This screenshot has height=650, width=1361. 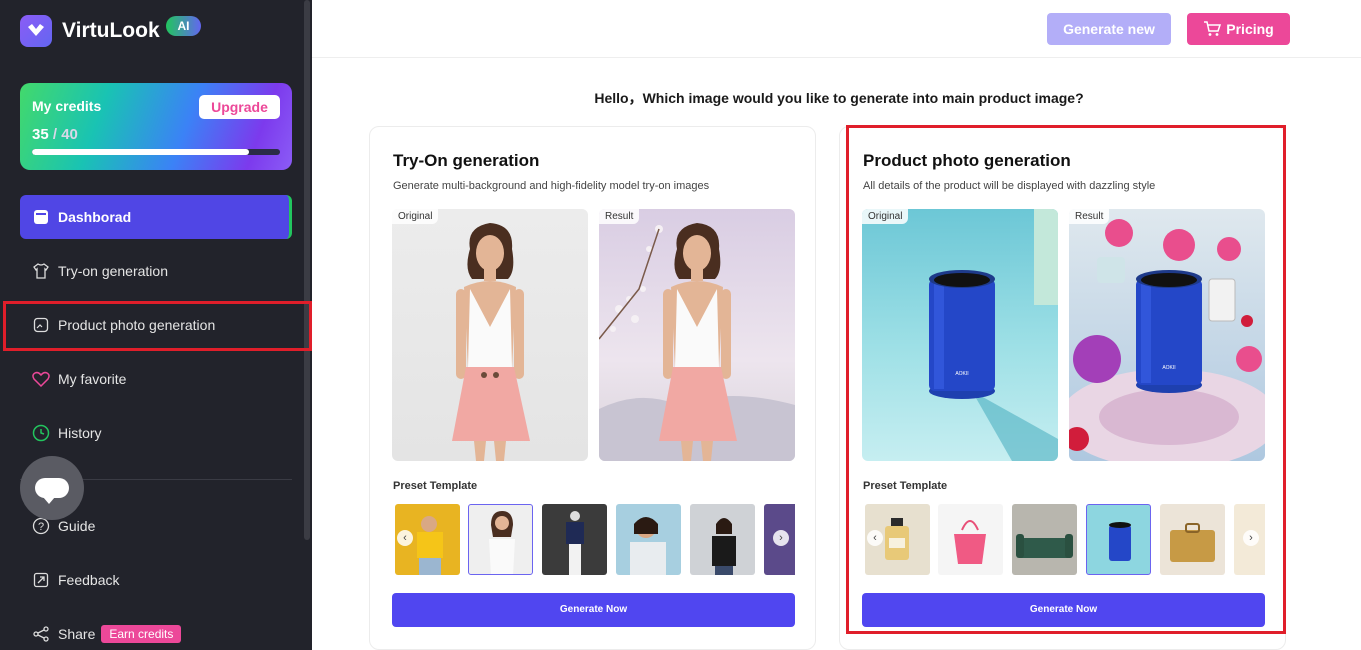 I want to click on product-original-image: Original AOKII, so click(x=960, y=335).